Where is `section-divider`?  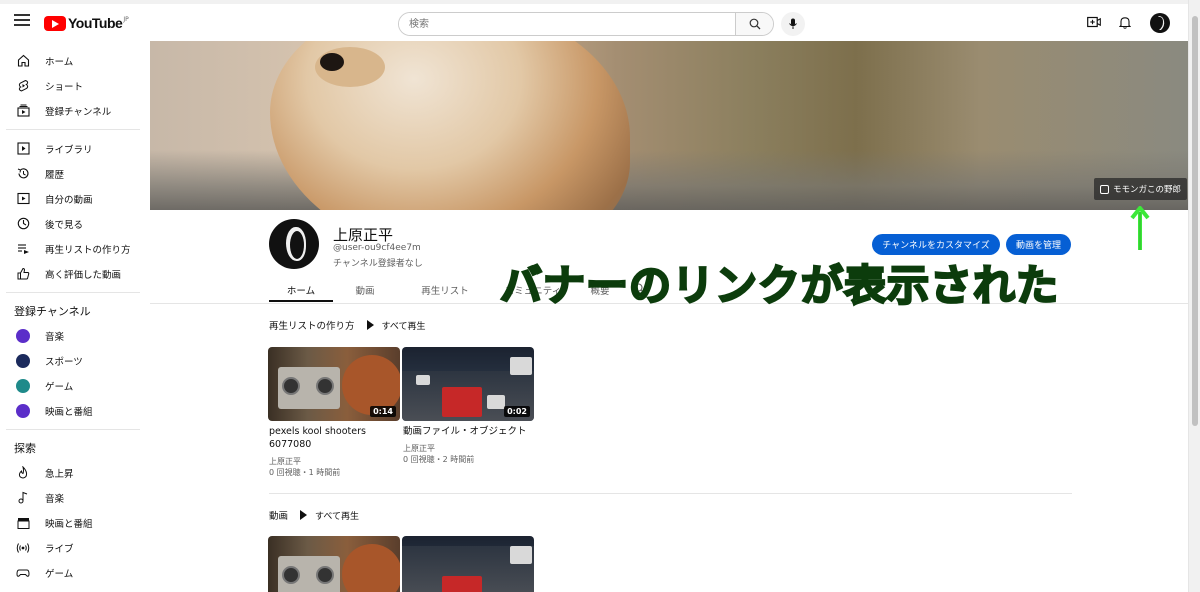
section-divider is located at coordinates (670, 493).